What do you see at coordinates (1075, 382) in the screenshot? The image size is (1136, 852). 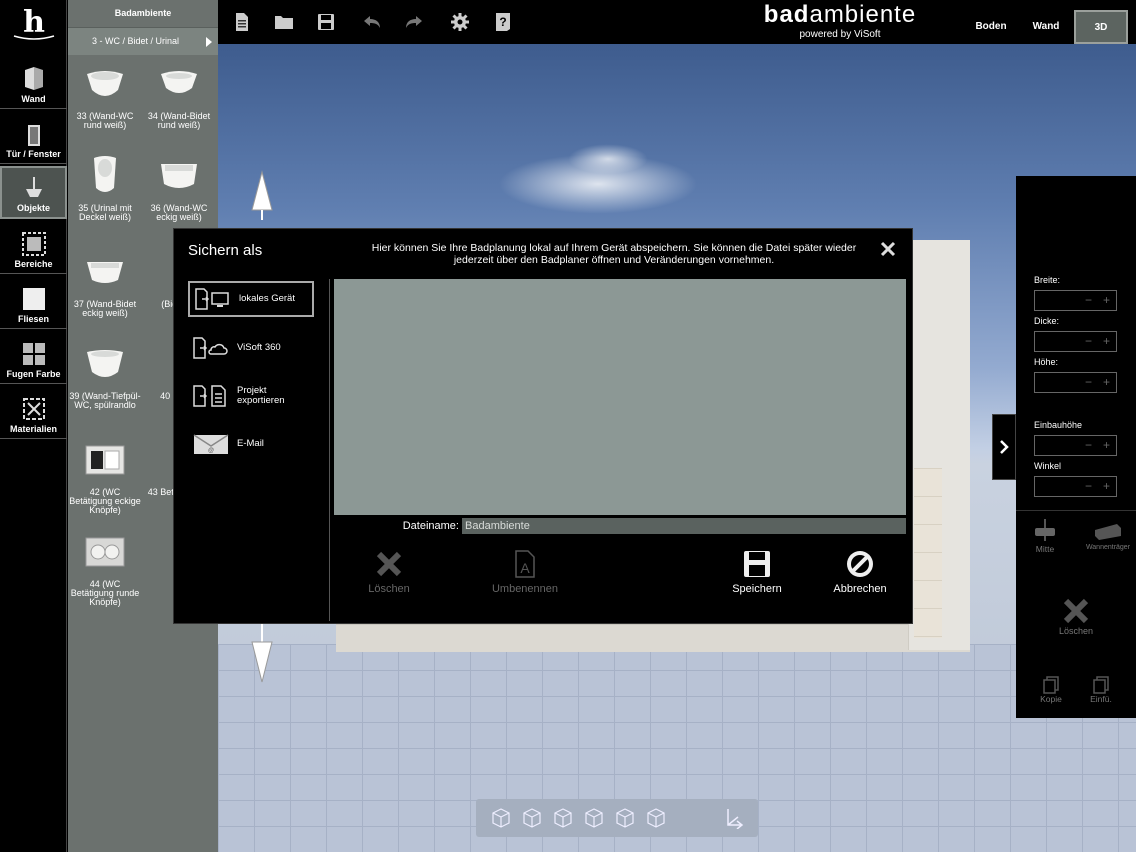 I see `height-stepper: − +` at bounding box center [1075, 382].